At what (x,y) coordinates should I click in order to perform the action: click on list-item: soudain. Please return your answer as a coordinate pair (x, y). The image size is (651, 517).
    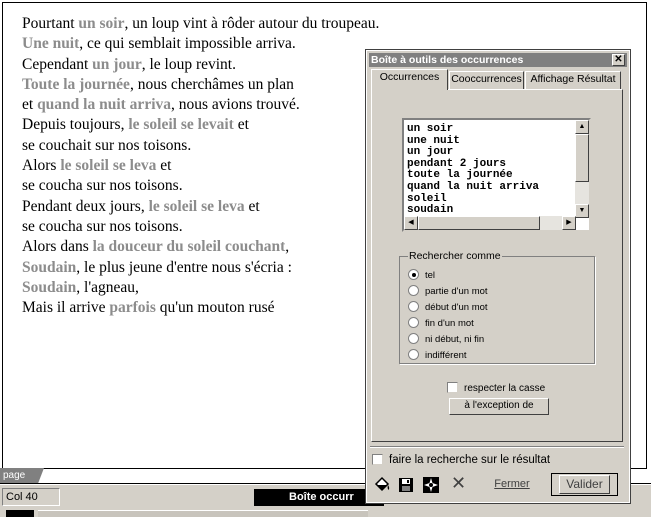
    Looking at the image, I should click on (473, 211).